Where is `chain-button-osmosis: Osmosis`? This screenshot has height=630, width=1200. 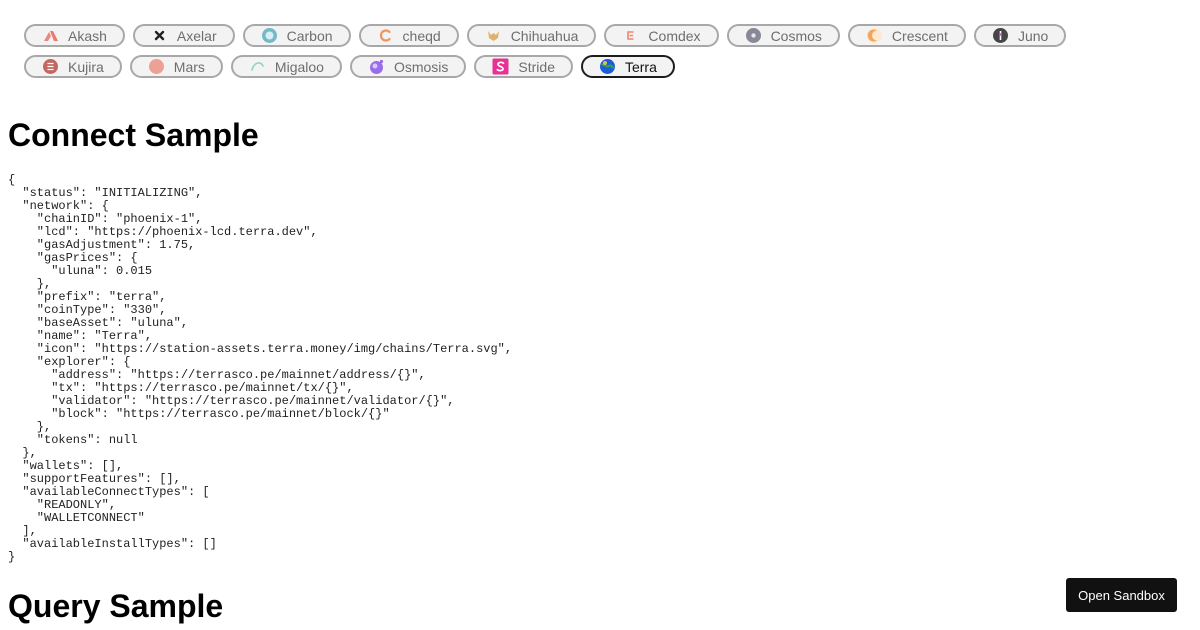 chain-button-osmosis: Osmosis is located at coordinates (408, 66).